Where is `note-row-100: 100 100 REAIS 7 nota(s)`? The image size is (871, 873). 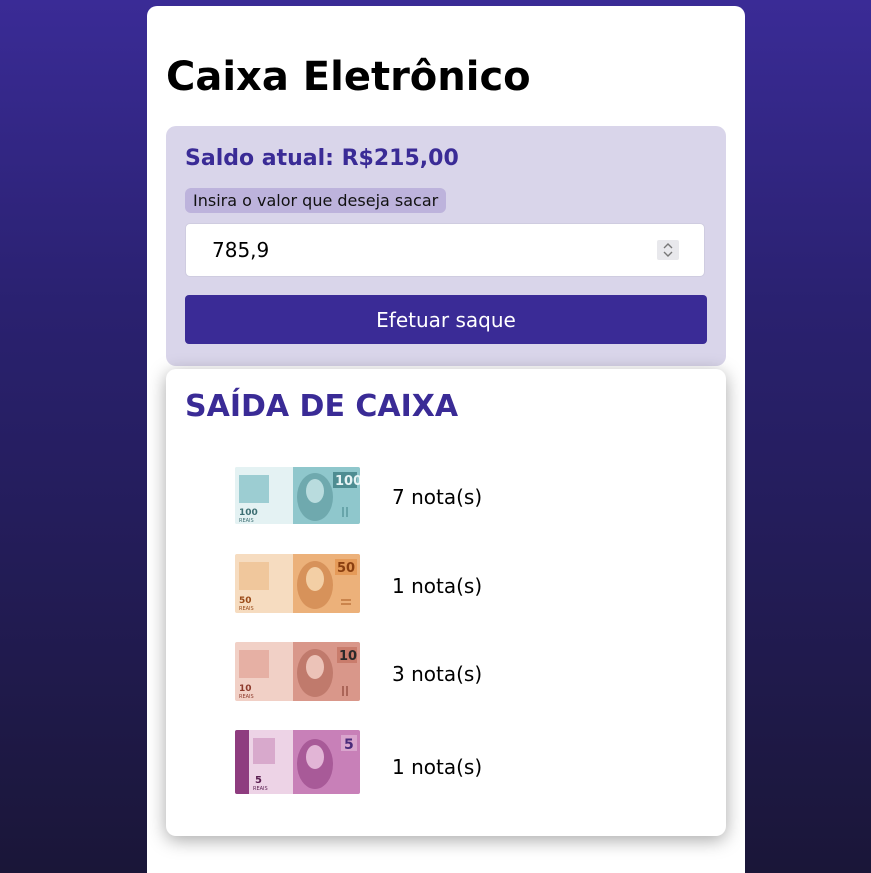 note-row-100: 100 100 REAIS 7 nota(s) is located at coordinates (455, 499).